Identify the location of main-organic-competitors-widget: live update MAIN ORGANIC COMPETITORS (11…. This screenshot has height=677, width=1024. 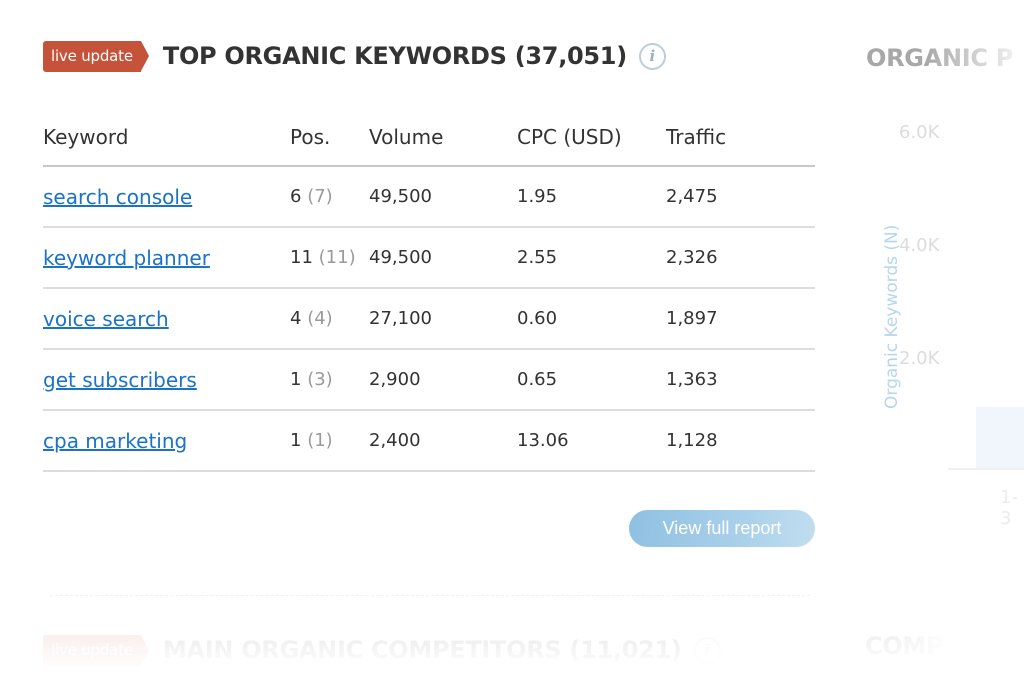
(523, 650).